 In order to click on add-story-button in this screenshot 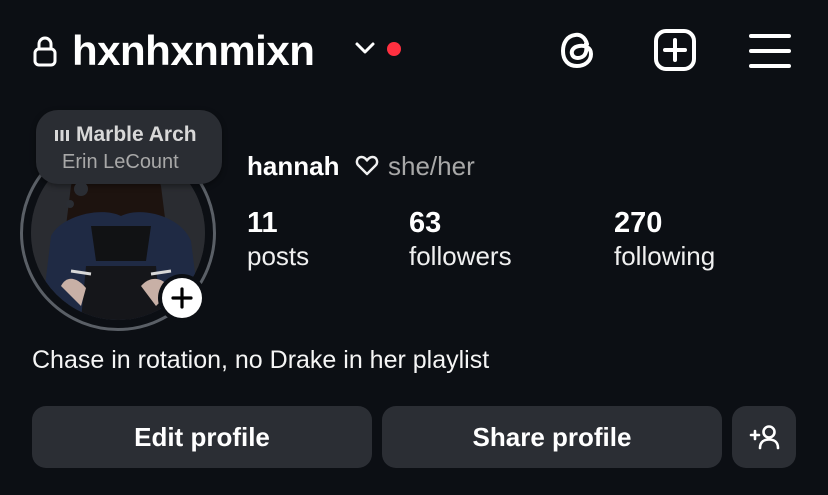, I will do `click(182, 298)`.